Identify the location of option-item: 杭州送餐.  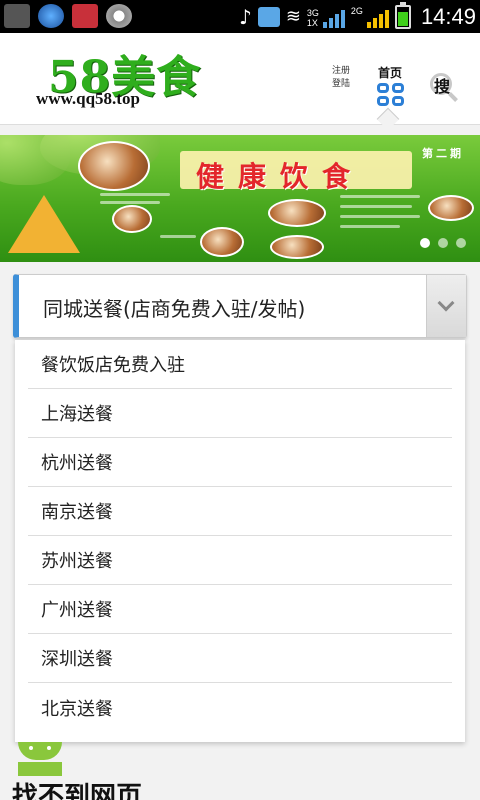
(240, 462).